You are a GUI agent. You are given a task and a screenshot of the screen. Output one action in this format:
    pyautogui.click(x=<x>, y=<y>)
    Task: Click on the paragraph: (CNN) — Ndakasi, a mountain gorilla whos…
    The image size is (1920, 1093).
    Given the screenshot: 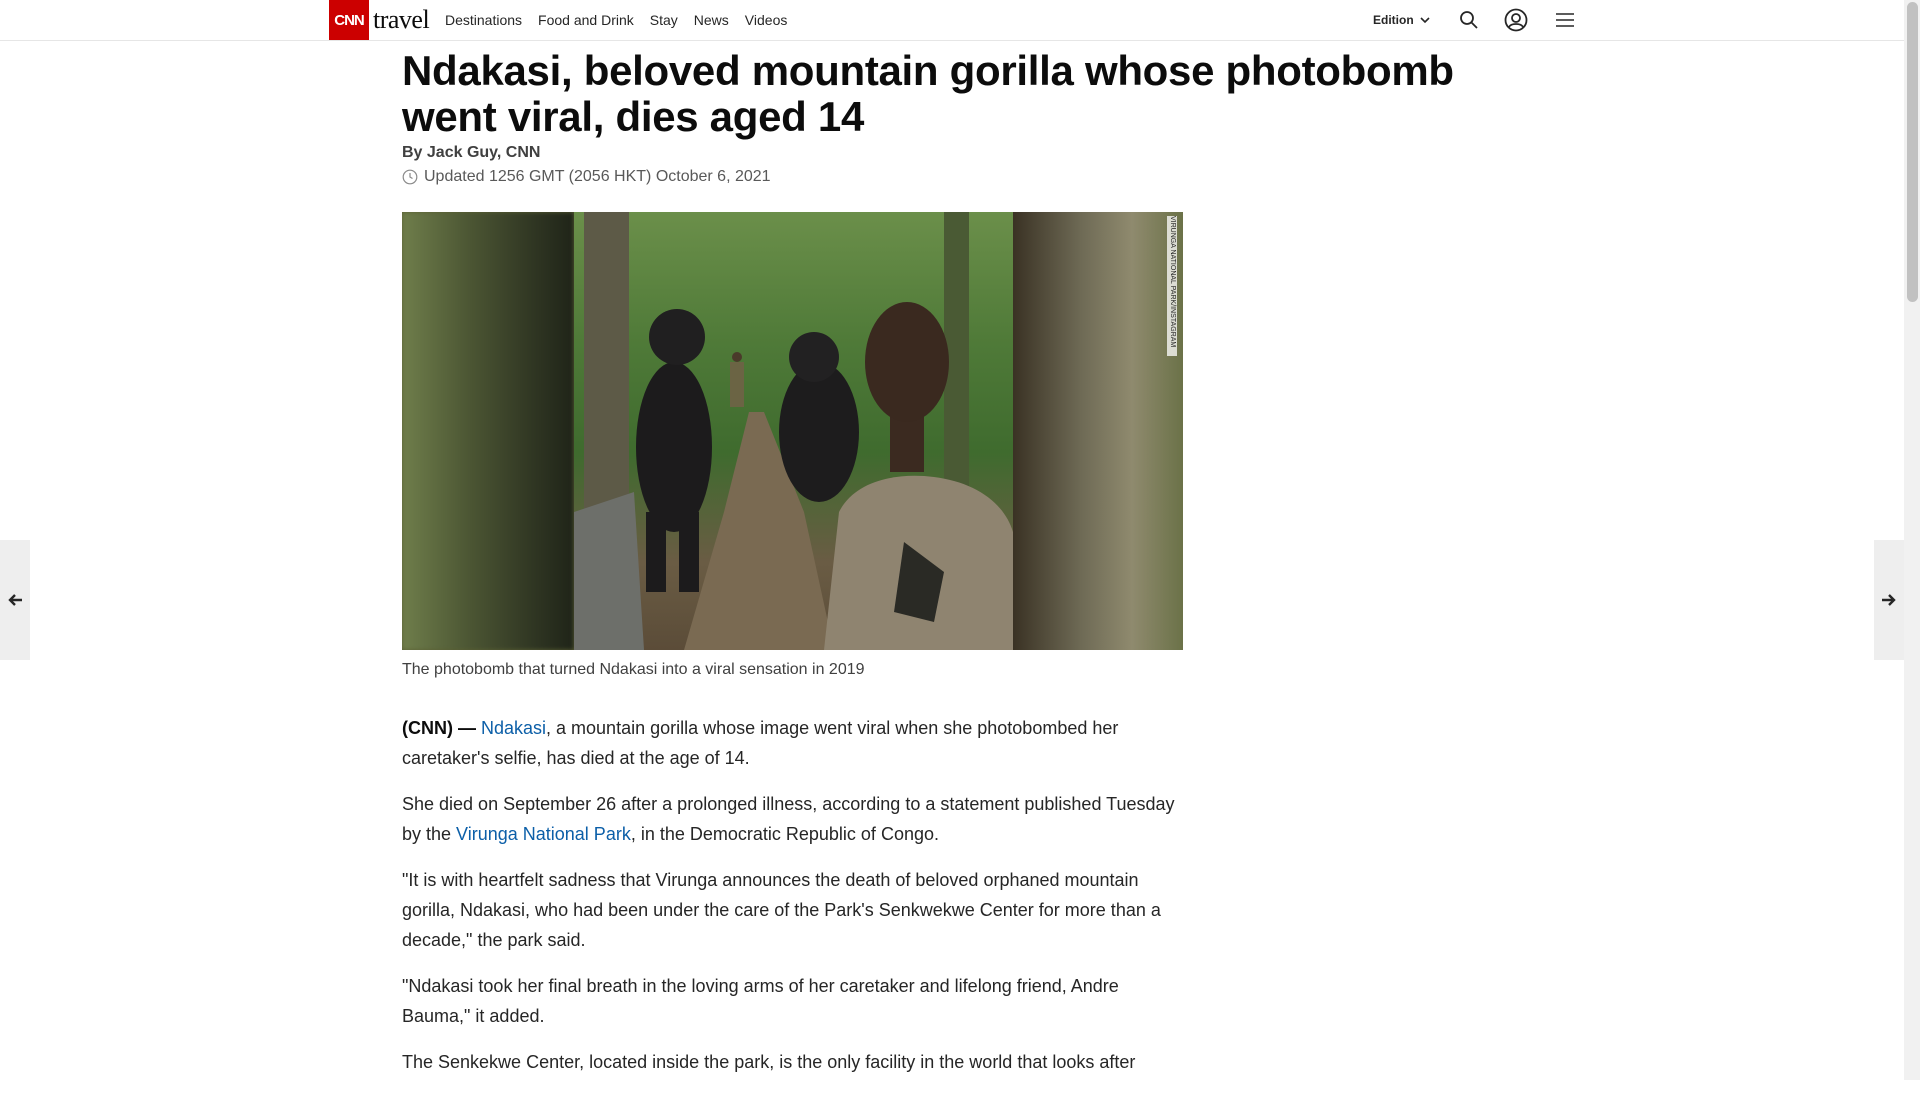 What is the action you would take?
    pyautogui.click(x=792, y=743)
    